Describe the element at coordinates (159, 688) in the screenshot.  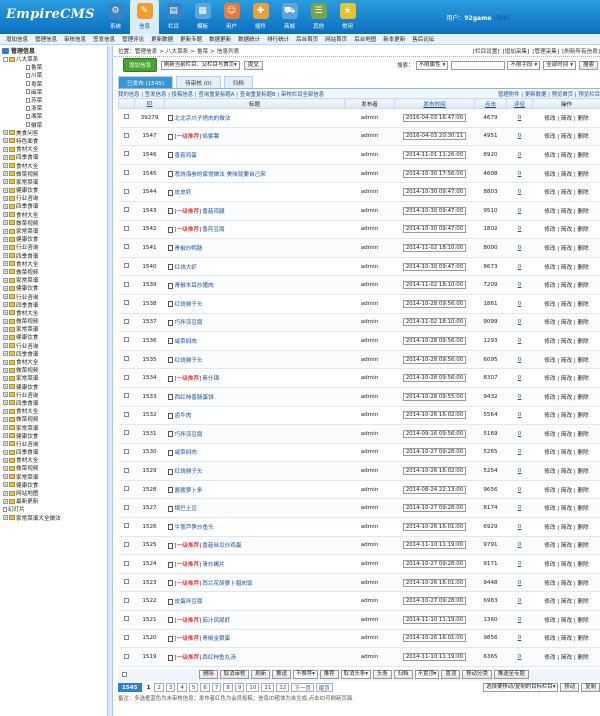
I see `page-link: 2` at that location.